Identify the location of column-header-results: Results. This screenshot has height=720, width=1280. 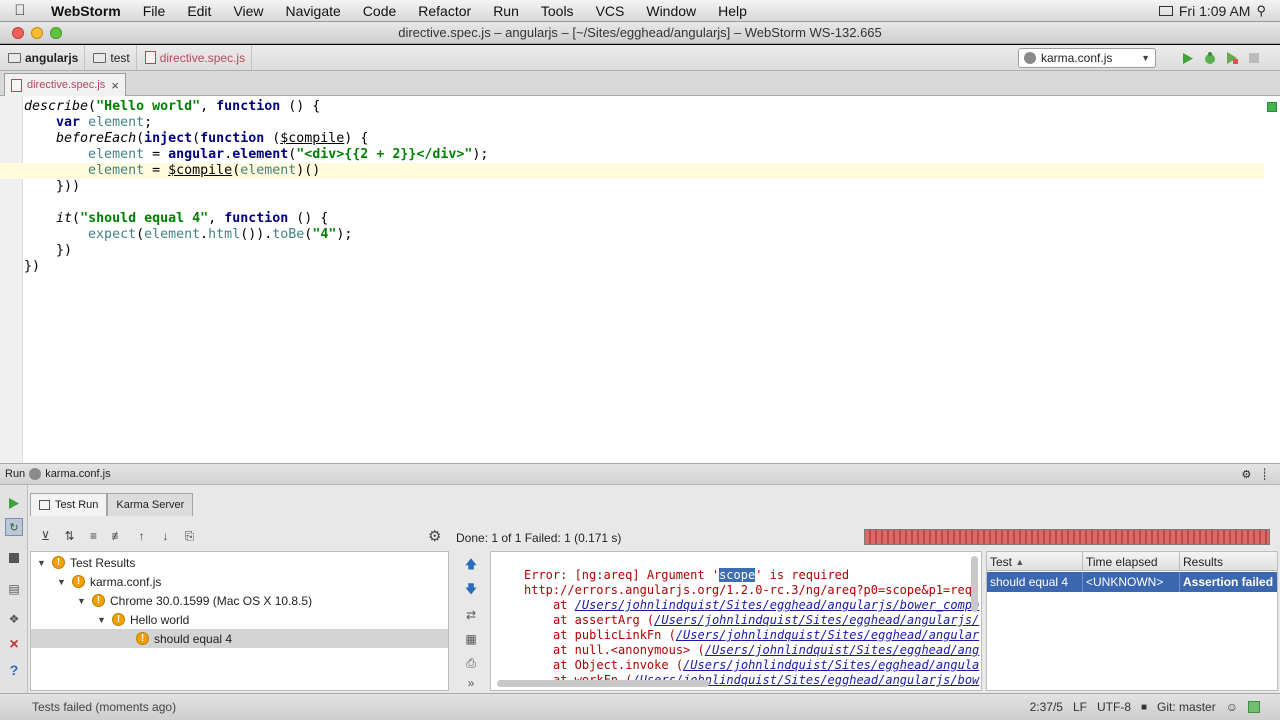
(1229, 561).